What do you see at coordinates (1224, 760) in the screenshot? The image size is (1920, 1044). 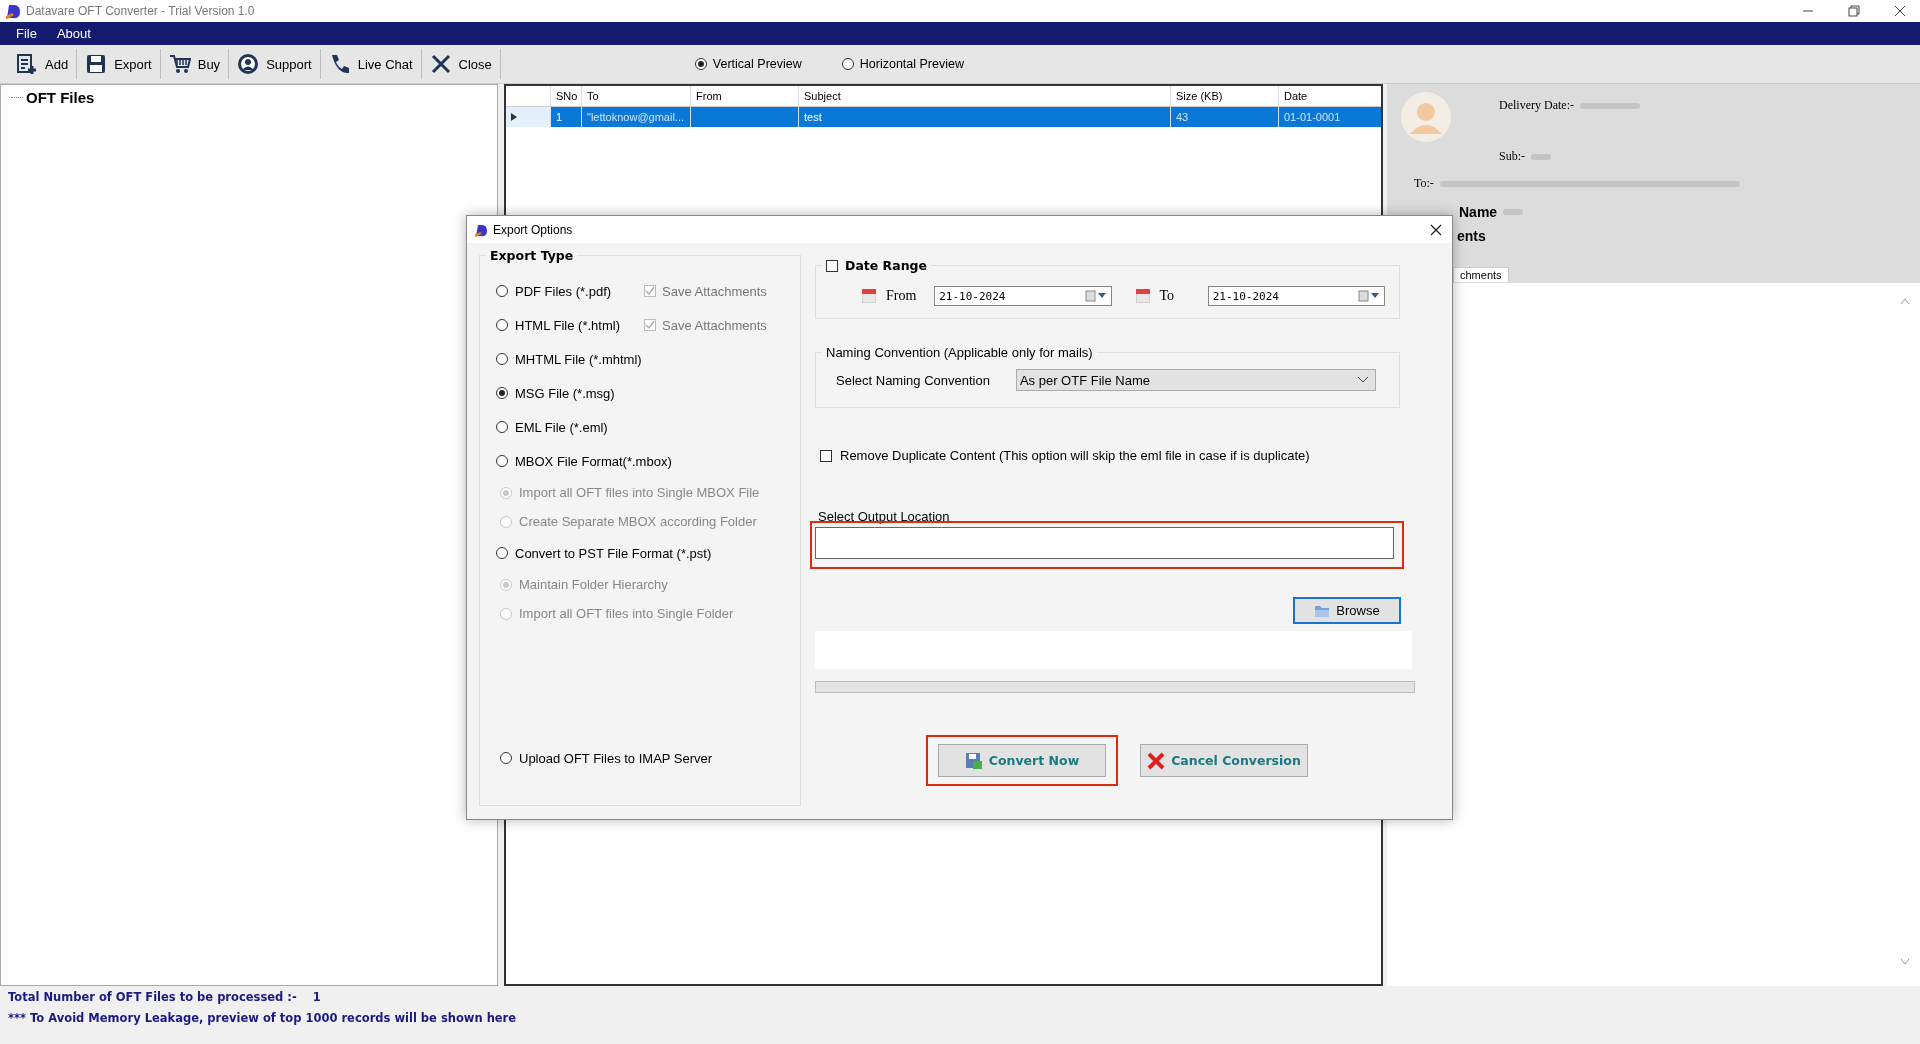 I see `cancel-button: Cancel Conversion` at bounding box center [1224, 760].